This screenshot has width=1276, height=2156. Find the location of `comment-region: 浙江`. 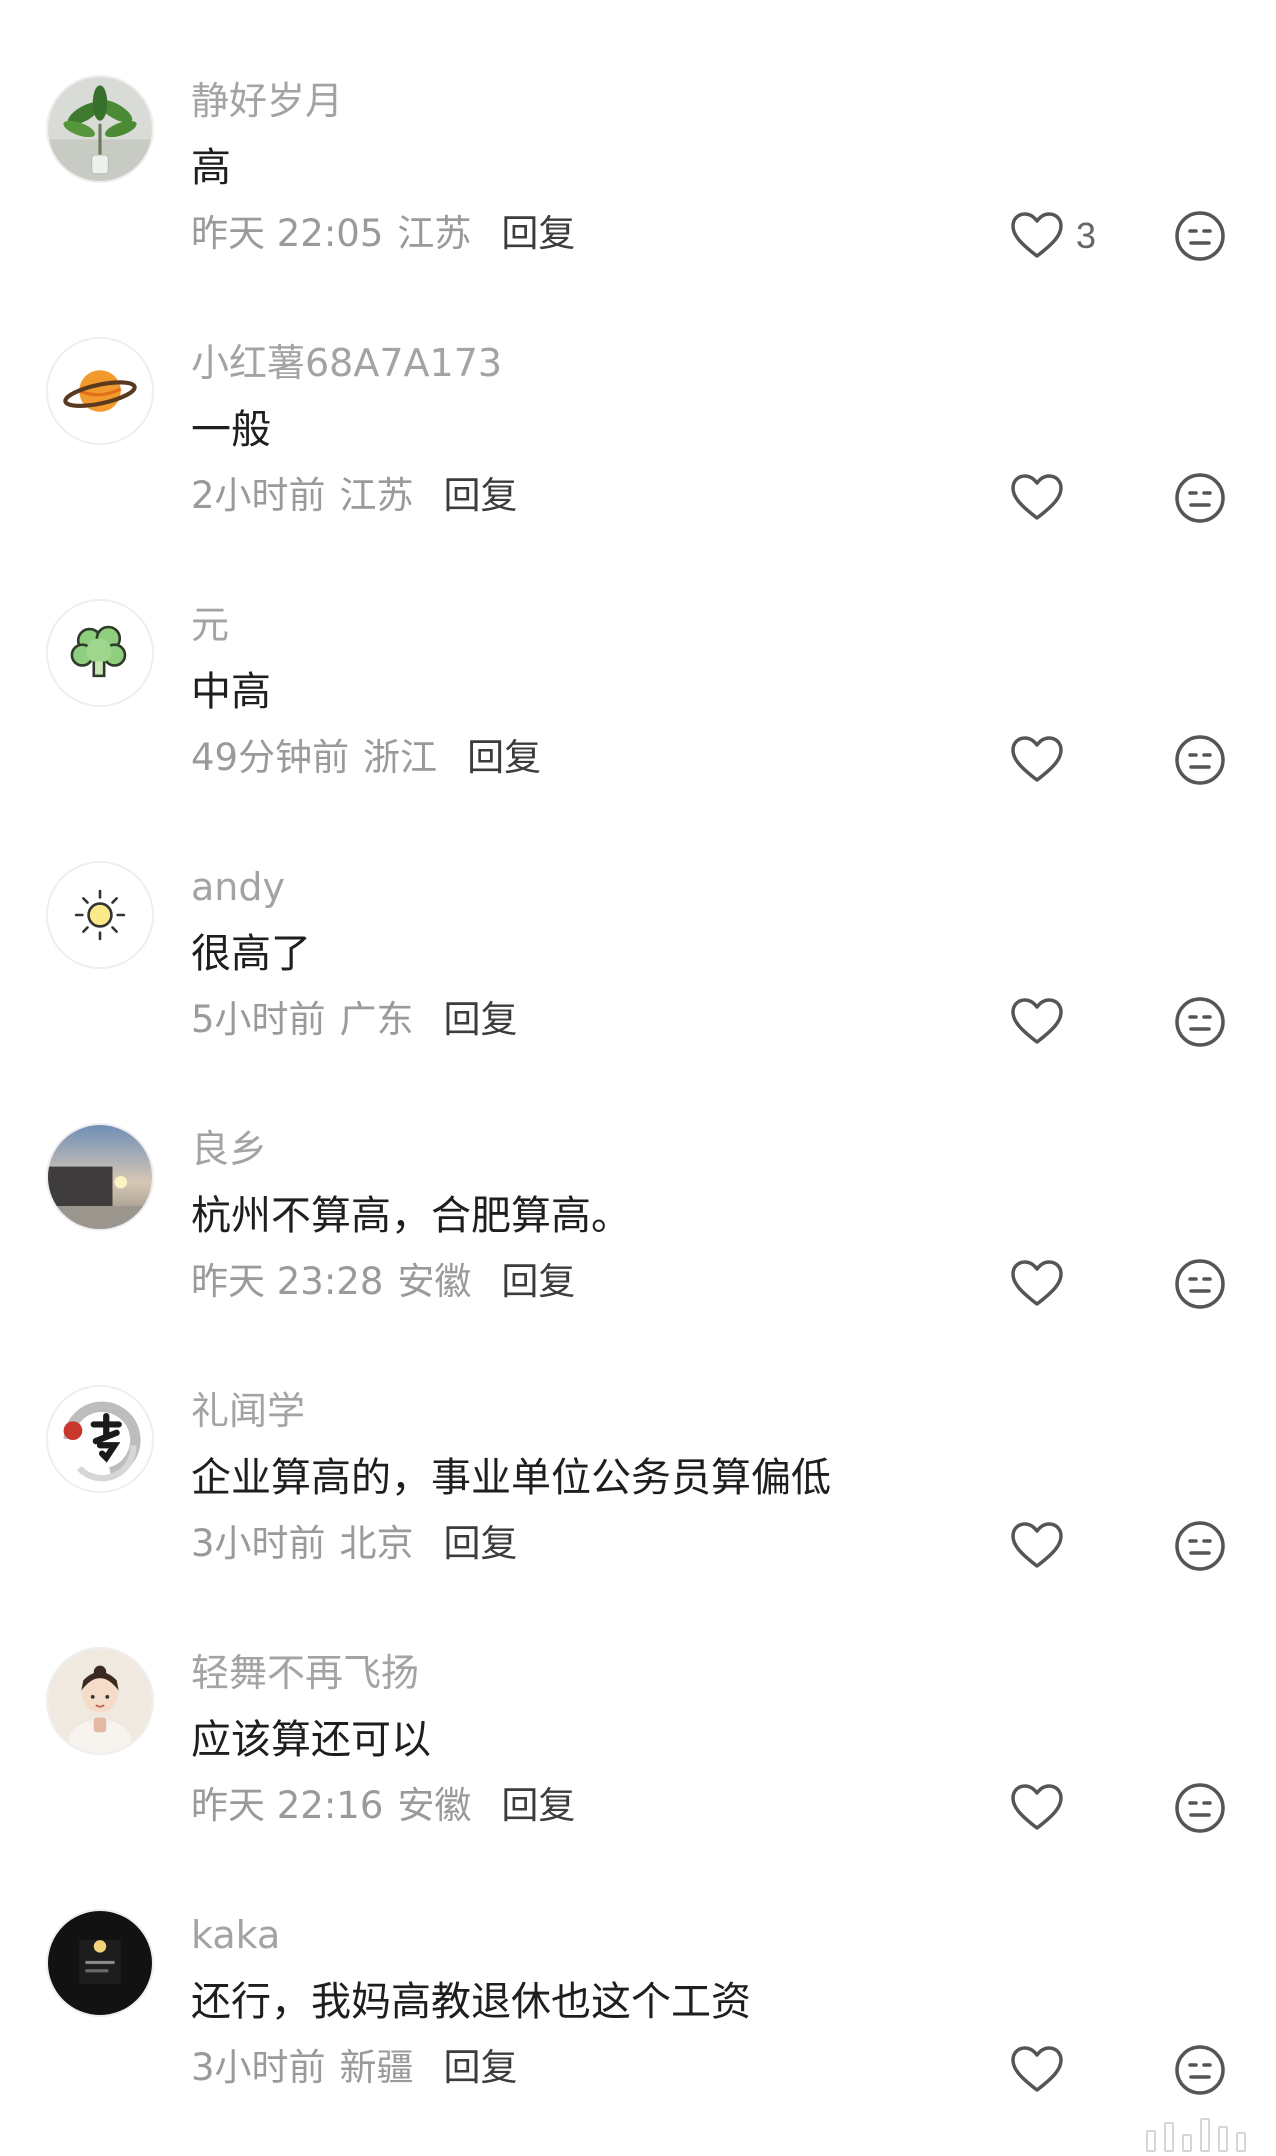

comment-region: 浙江 is located at coordinates (400, 757).